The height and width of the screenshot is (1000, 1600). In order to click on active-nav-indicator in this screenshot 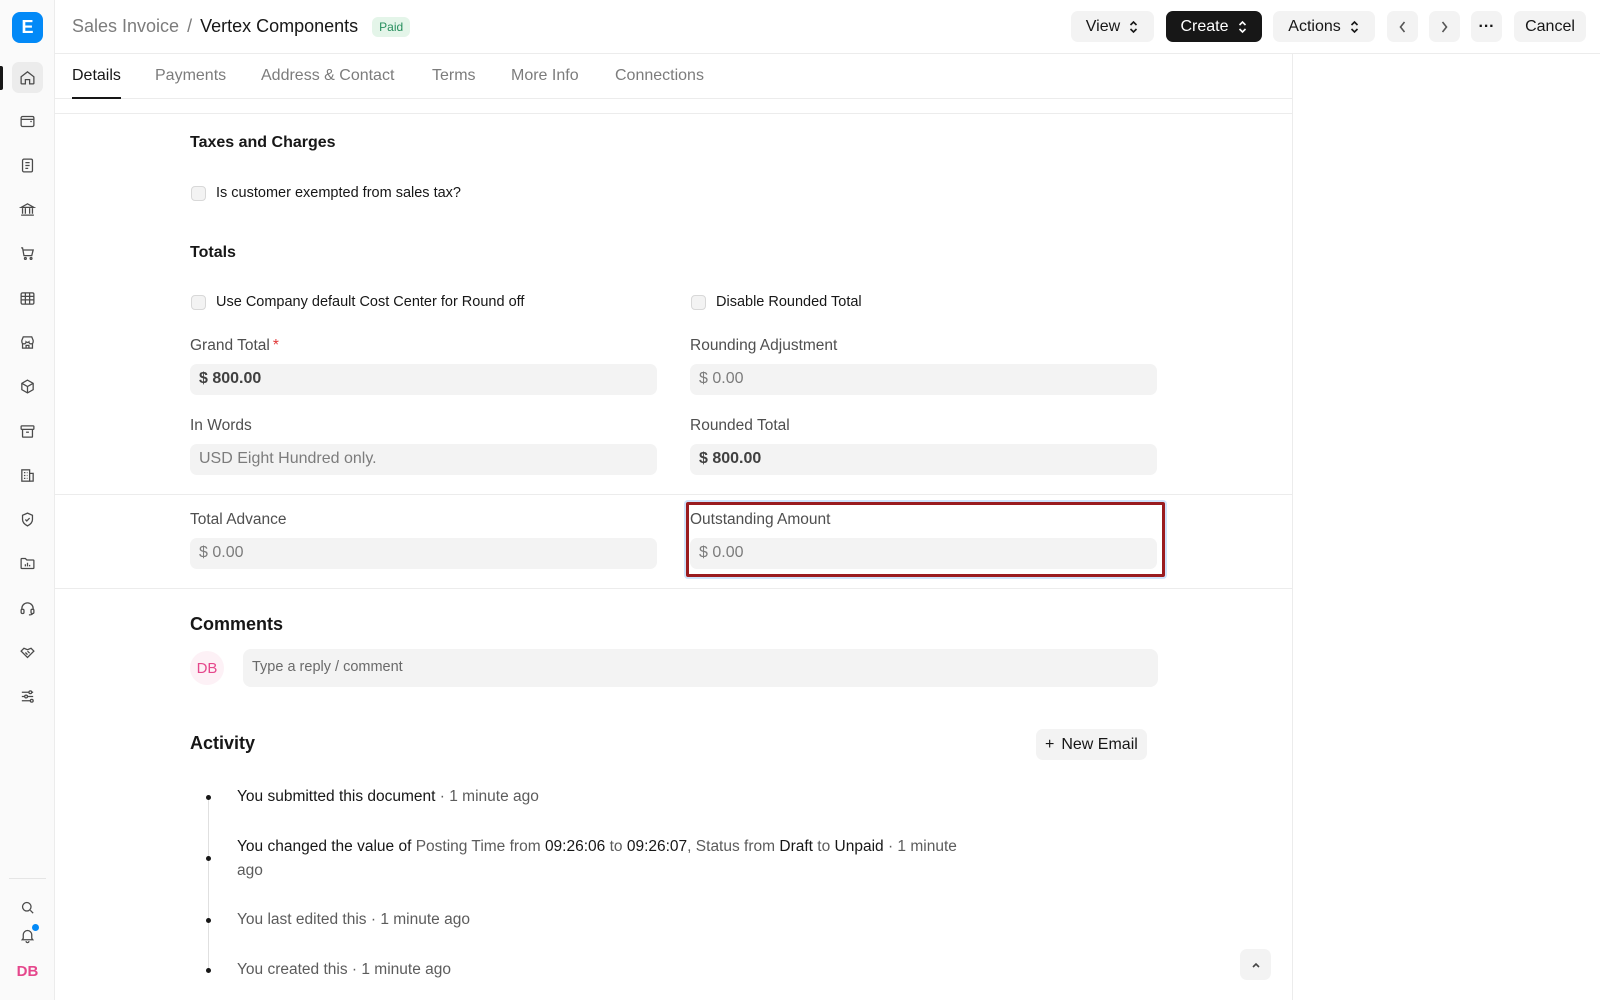, I will do `click(1, 78)`.